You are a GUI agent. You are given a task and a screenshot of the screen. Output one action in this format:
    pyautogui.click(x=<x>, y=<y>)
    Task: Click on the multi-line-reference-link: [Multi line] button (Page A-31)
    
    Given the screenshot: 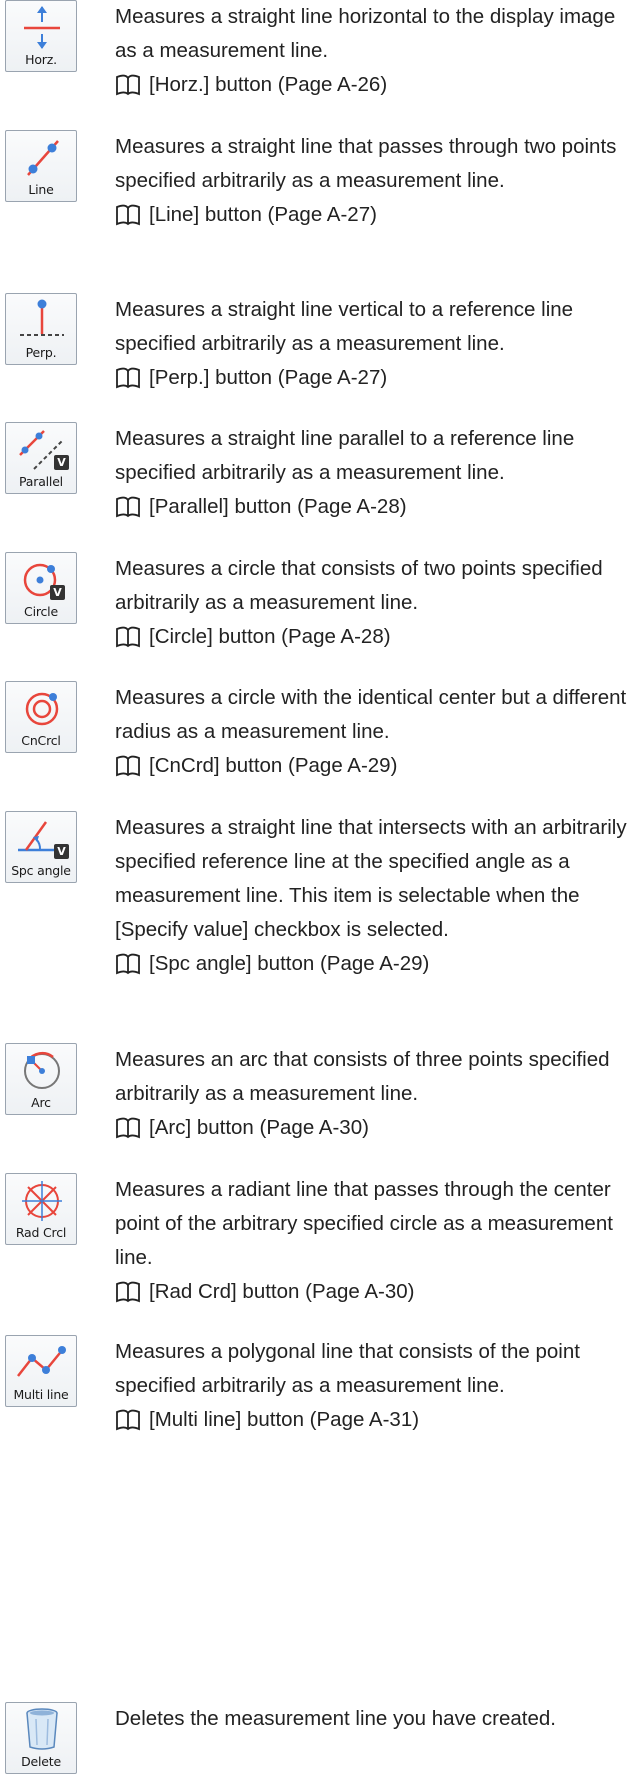 What is the action you would take?
    pyautogui.click(x=372, y=1420)
    